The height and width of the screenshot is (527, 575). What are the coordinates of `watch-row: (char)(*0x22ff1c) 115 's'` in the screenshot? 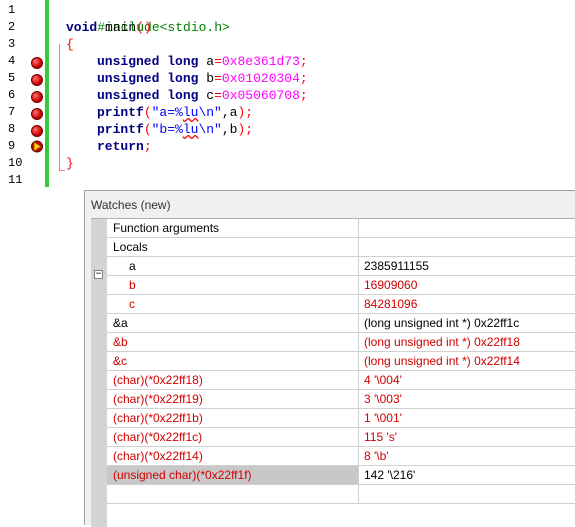 It's located at (341, 437).